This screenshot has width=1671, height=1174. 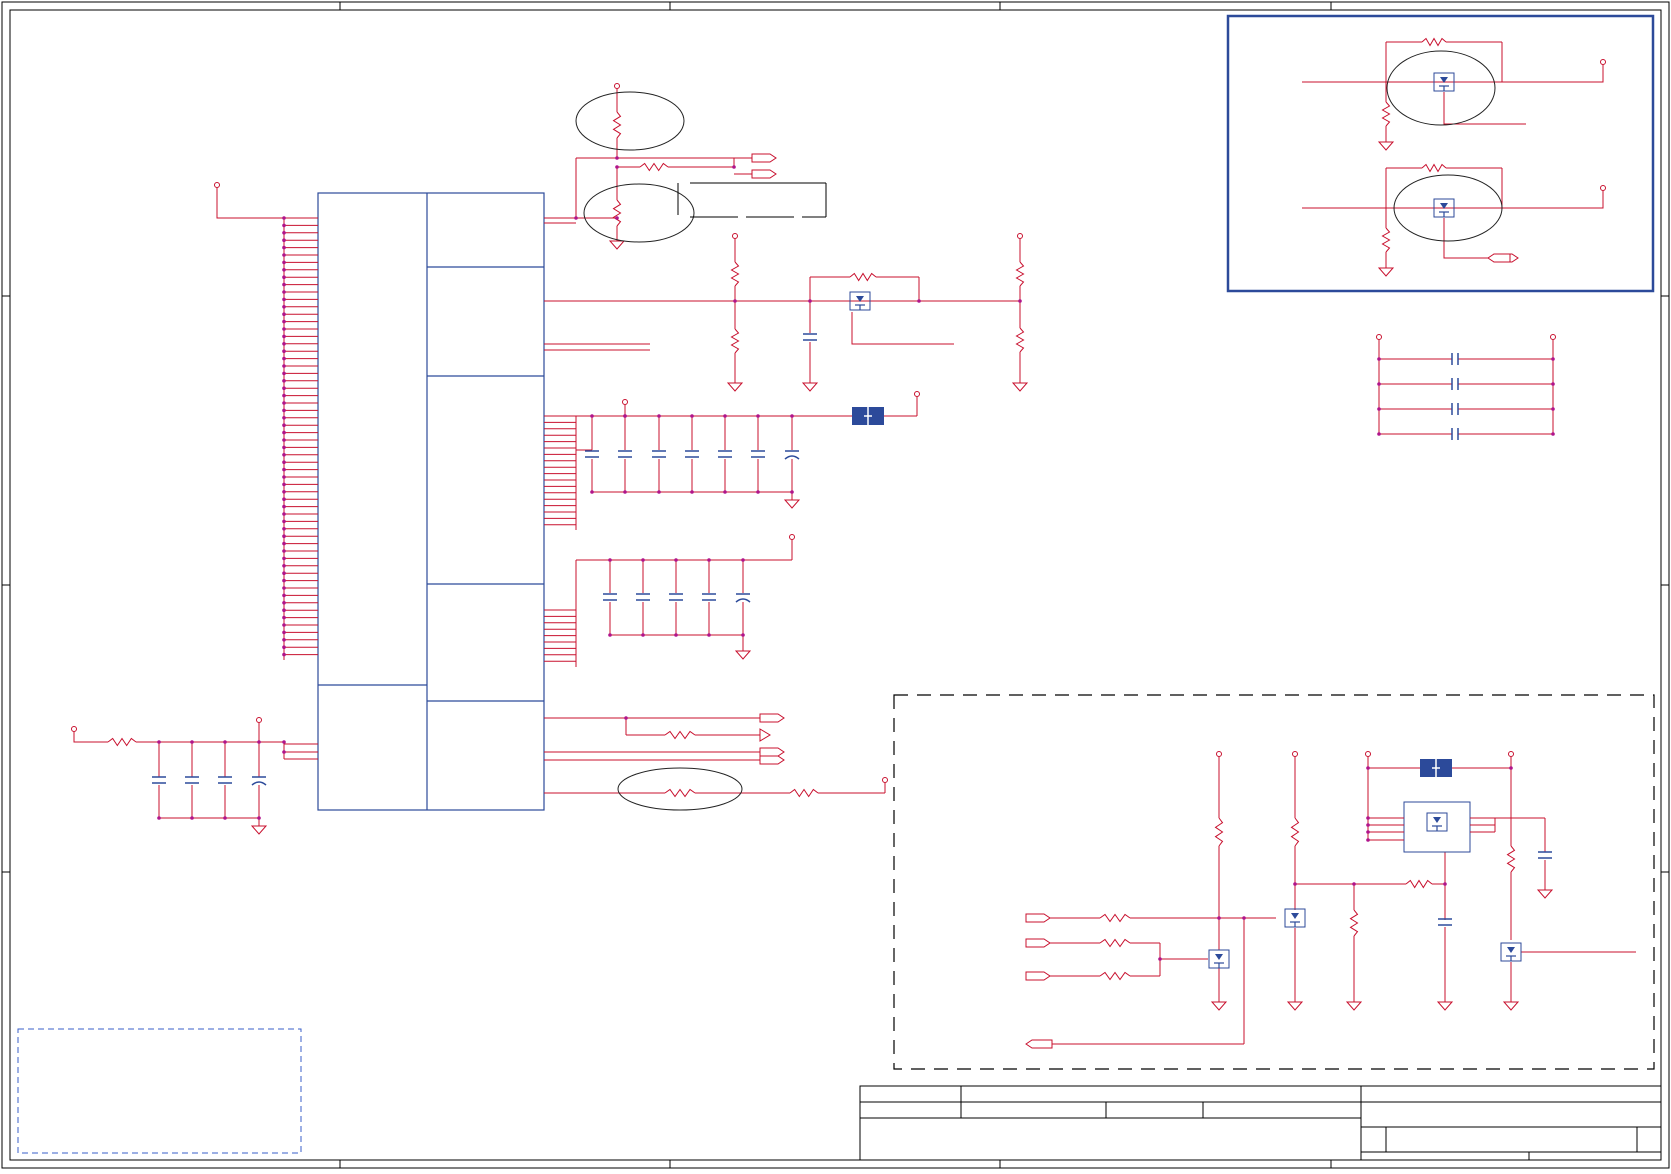 What do you see at coordinates (1441, 88) in the screenshot?
I see `highlight-ellipse` at bounding box center [1441, 88].